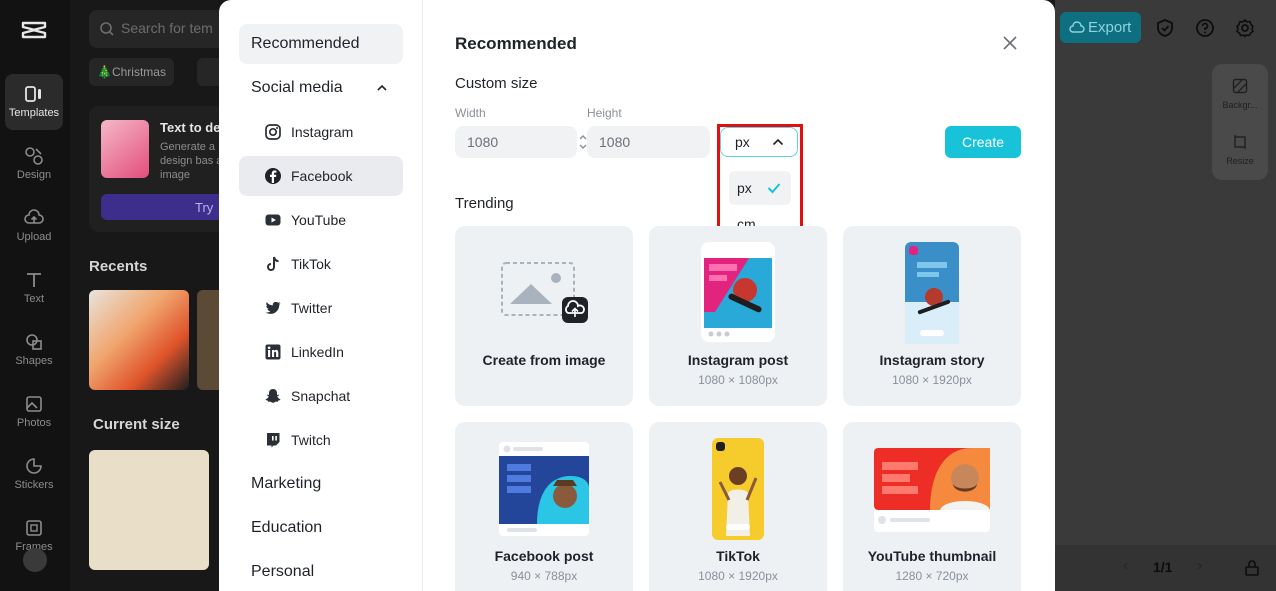 The image size is (1276, 591). Describe the element at coordinates (544, 292) in the screenshot. I see `image-upload-icon` at that location.